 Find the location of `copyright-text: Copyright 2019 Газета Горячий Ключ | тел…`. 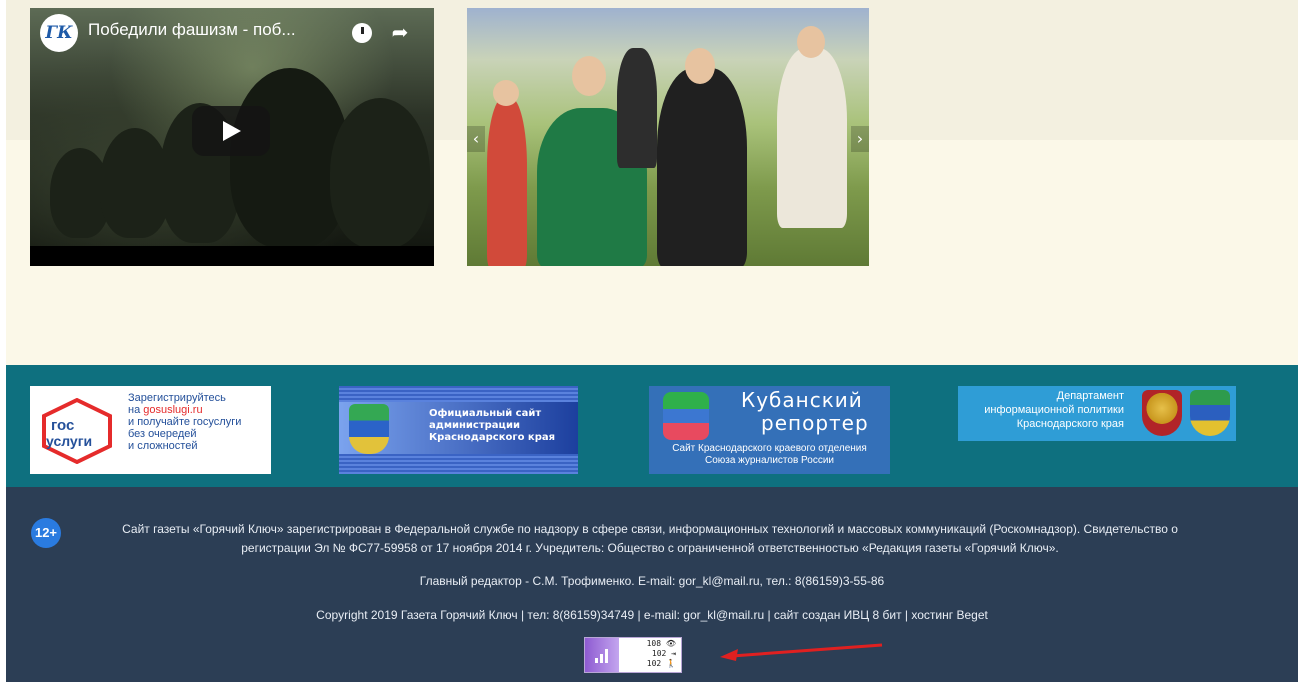

copyright-text: Copyright 2019 Газета Горячий Ключ | тел… is located at coordinates (652, 615).